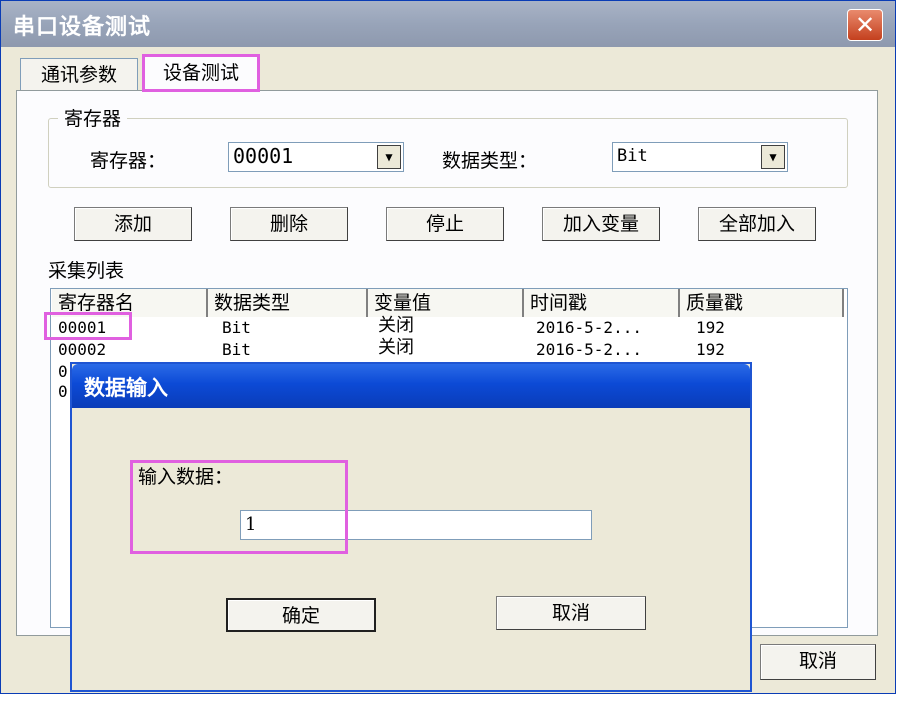  Describe the element at coordinates (411, 386) in the screenshot. I see `dialog-title-bar: 数据输入` at that location.